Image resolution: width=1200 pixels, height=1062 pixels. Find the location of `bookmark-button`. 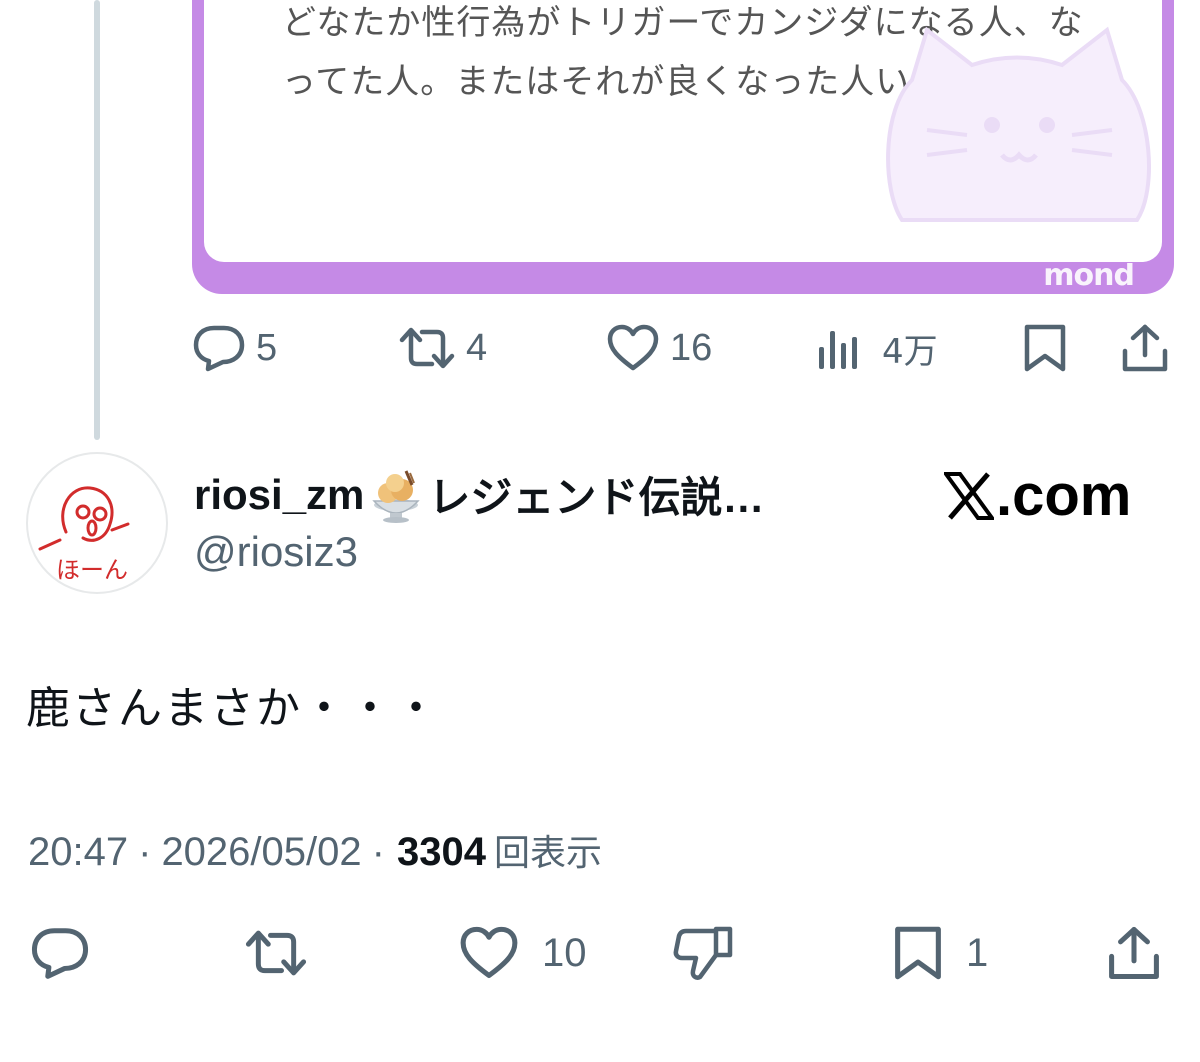

bookmark-button is located at coordinates (1045, 348).